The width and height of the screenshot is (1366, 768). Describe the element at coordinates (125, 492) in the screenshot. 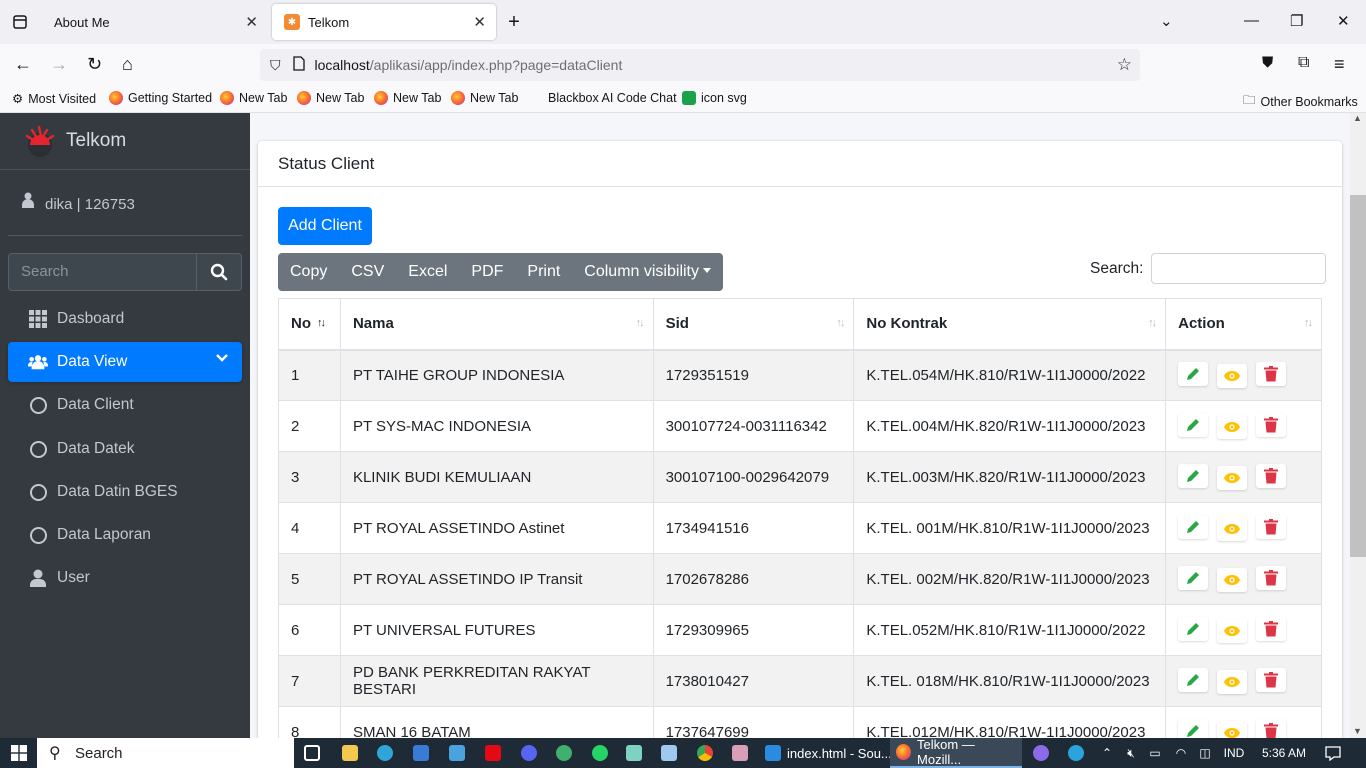

I see `sidebar-item-data-datin-bges: Data Datin BGES` at that location.